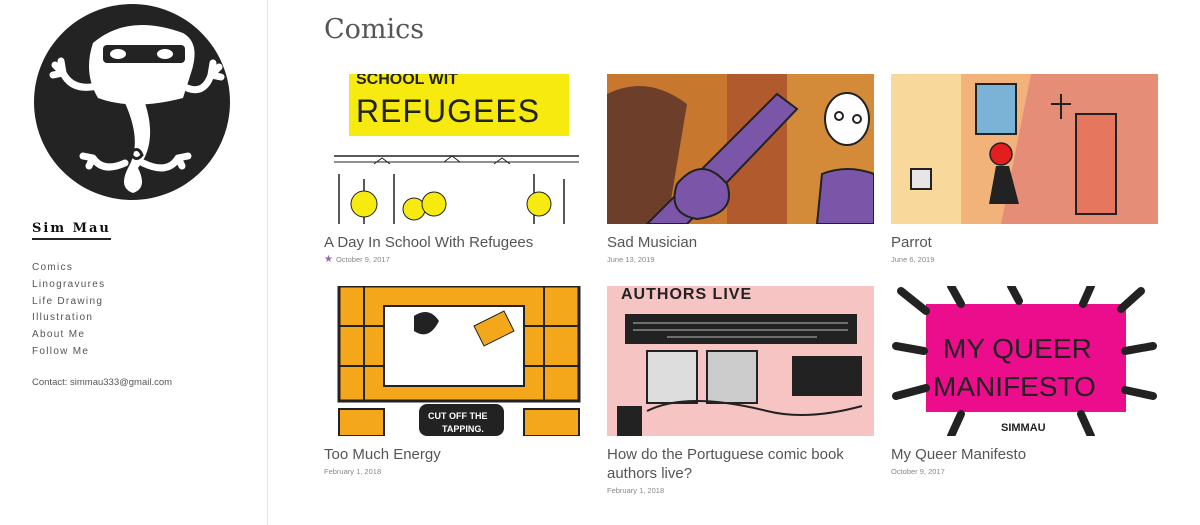 The width and height of the screenshot is (1200, 525). I want to click on post-title: Too Much Energy, so click(457, 454).